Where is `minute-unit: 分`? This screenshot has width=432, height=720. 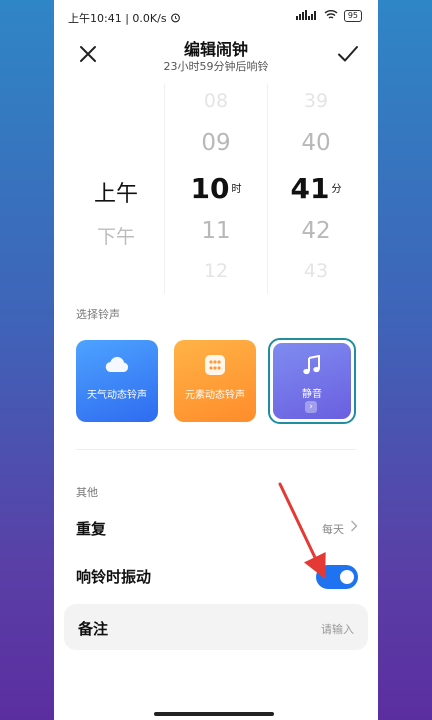
minute-unit: 分 is located at coordinates (336, 189).